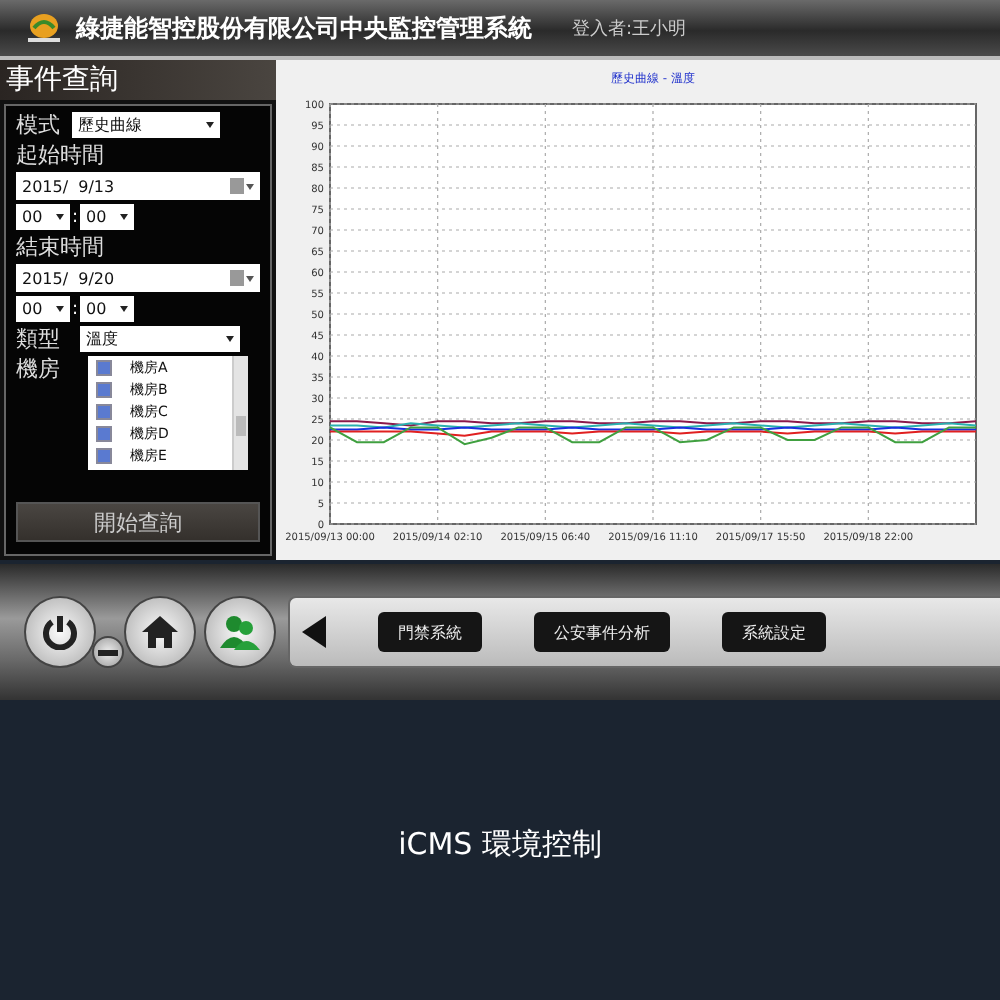 Image resolution: width=1000 pixels, height=1000 pixels. I want to click on home-icon, so click(160, 632).